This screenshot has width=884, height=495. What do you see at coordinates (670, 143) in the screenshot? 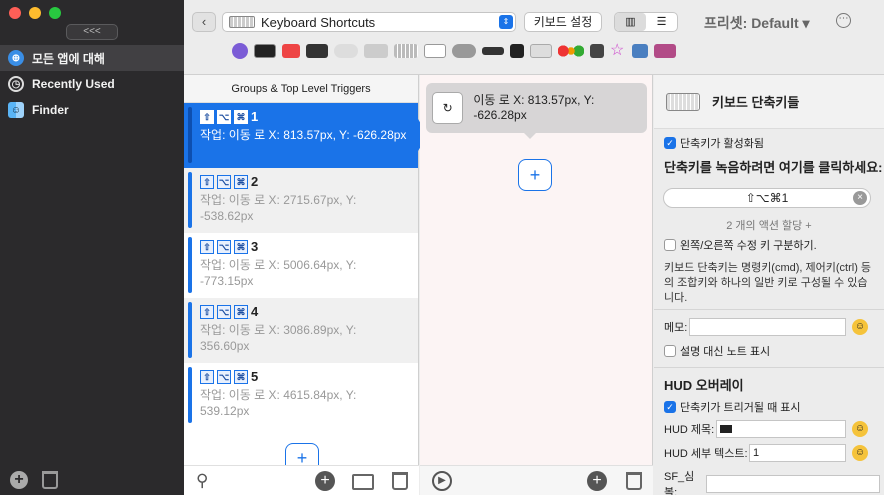
I see `enabled-checkbox: ✓` at bounding box center [670, 143].